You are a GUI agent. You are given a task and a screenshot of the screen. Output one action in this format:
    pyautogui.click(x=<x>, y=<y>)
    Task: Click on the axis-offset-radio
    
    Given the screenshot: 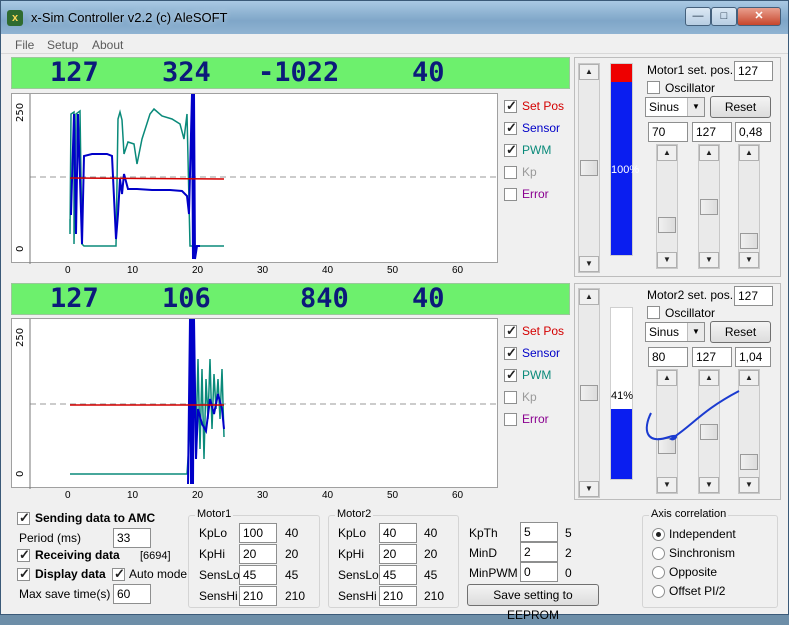 What is the action you would take?
    pyautogui.click(x=658, y=591)
    